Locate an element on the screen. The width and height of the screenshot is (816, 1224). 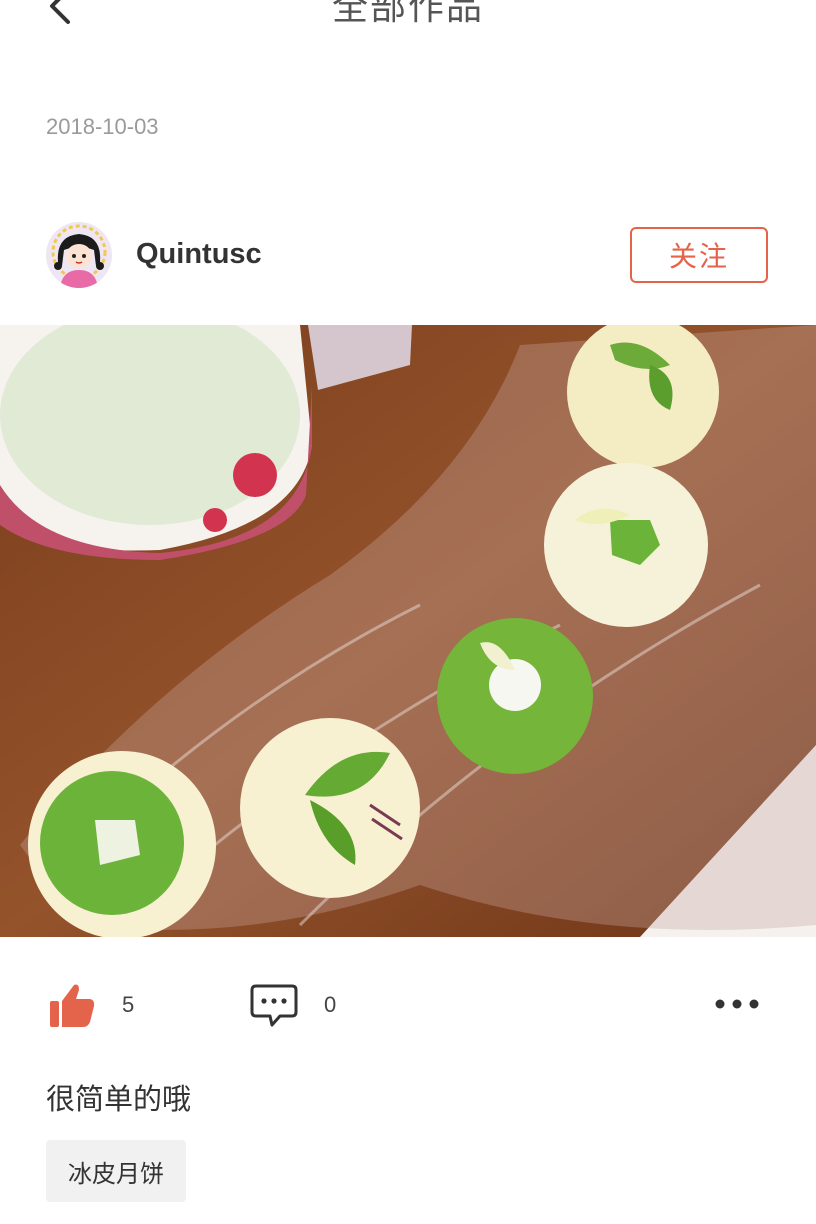
thumbs-up-icon is located at coordinates (72, 1005).